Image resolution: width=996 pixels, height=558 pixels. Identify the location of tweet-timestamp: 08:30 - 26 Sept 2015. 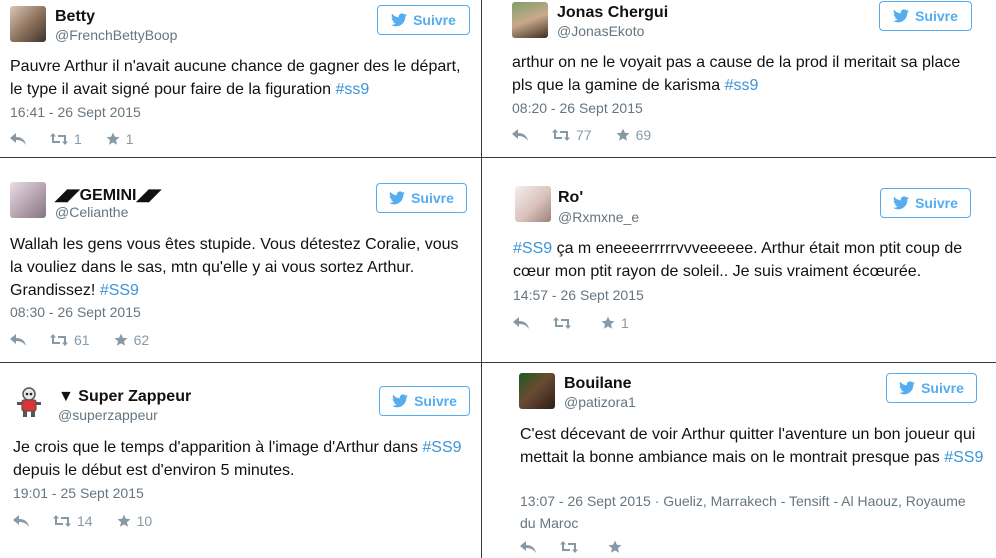
(75, 312).